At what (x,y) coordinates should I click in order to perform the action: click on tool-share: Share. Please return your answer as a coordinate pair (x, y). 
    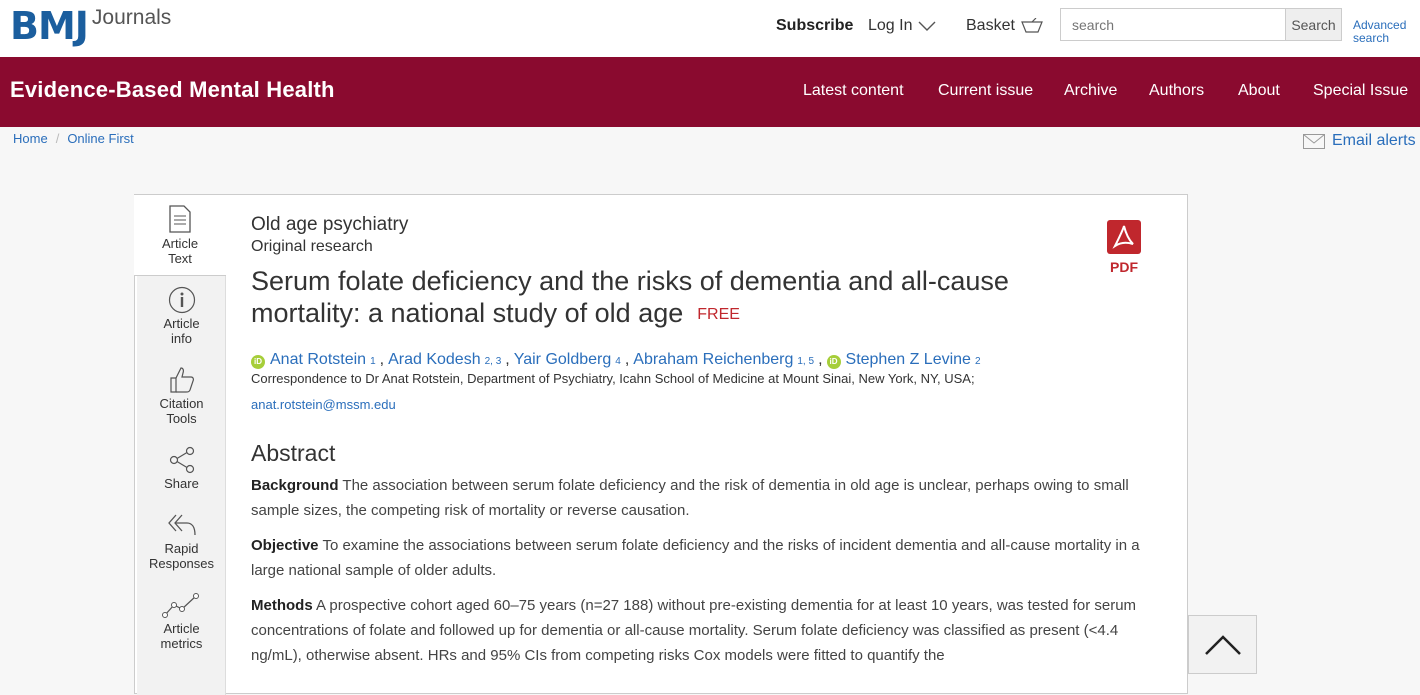
    Looking at the image, I should click on (181, 468).